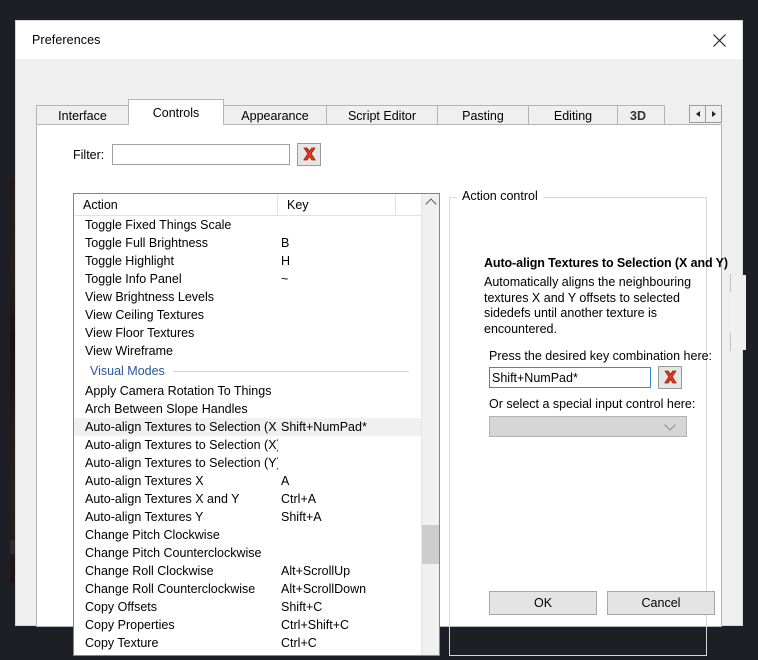 This screenshot has width=758, height=660. Describe the element at coordinates (247, 351) in the screenshot. I see `table-row: View Wireframe` at that location.